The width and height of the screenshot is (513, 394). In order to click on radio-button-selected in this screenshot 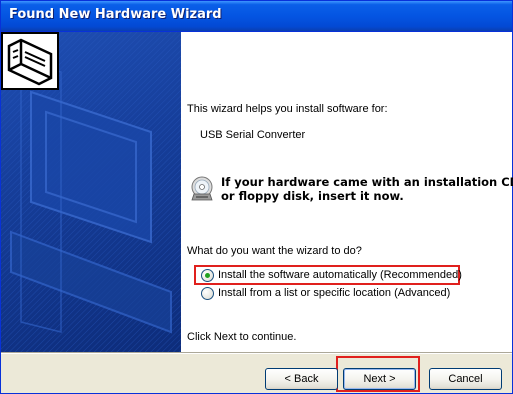, I will do `click(207, 275)`.